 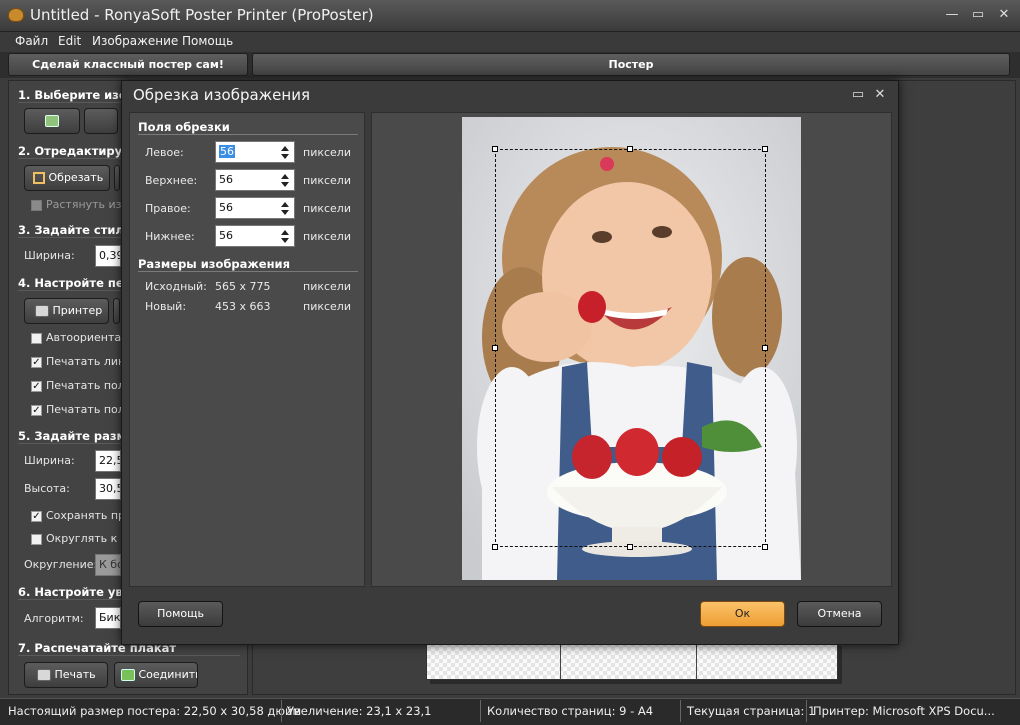 I want to click on menu-image: Изображение, so click(x=135, y=41).